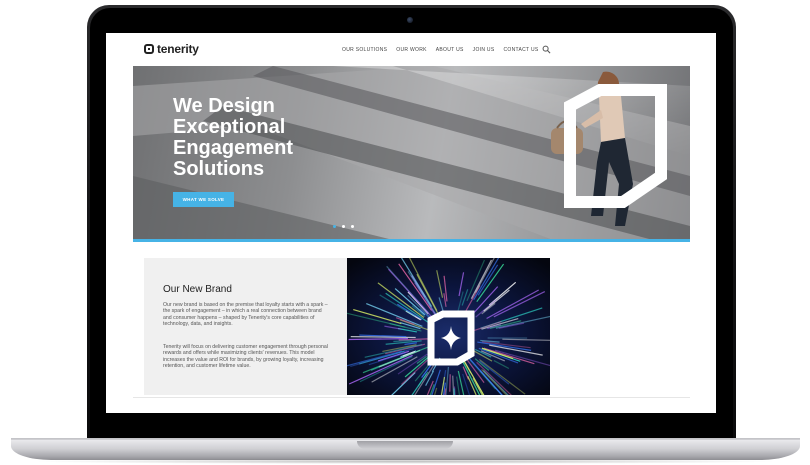 The height and width of the screenshot is (465, 810). I want to click on search-icon, so click(546, 49).